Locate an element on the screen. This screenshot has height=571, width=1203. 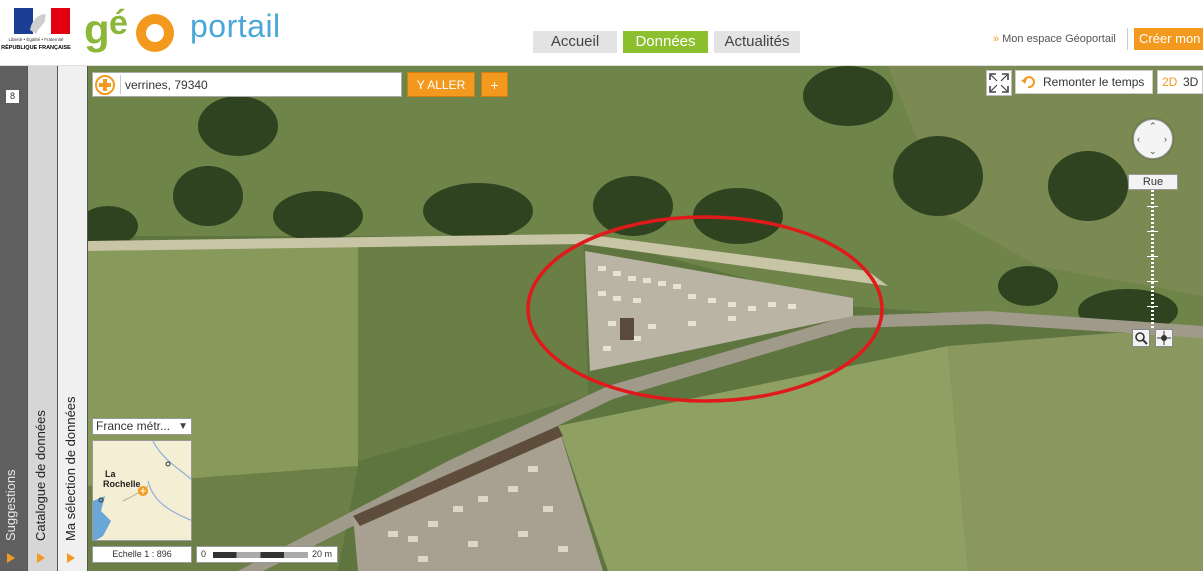
minimap-city-label: La is located at coordinates (110, 474).